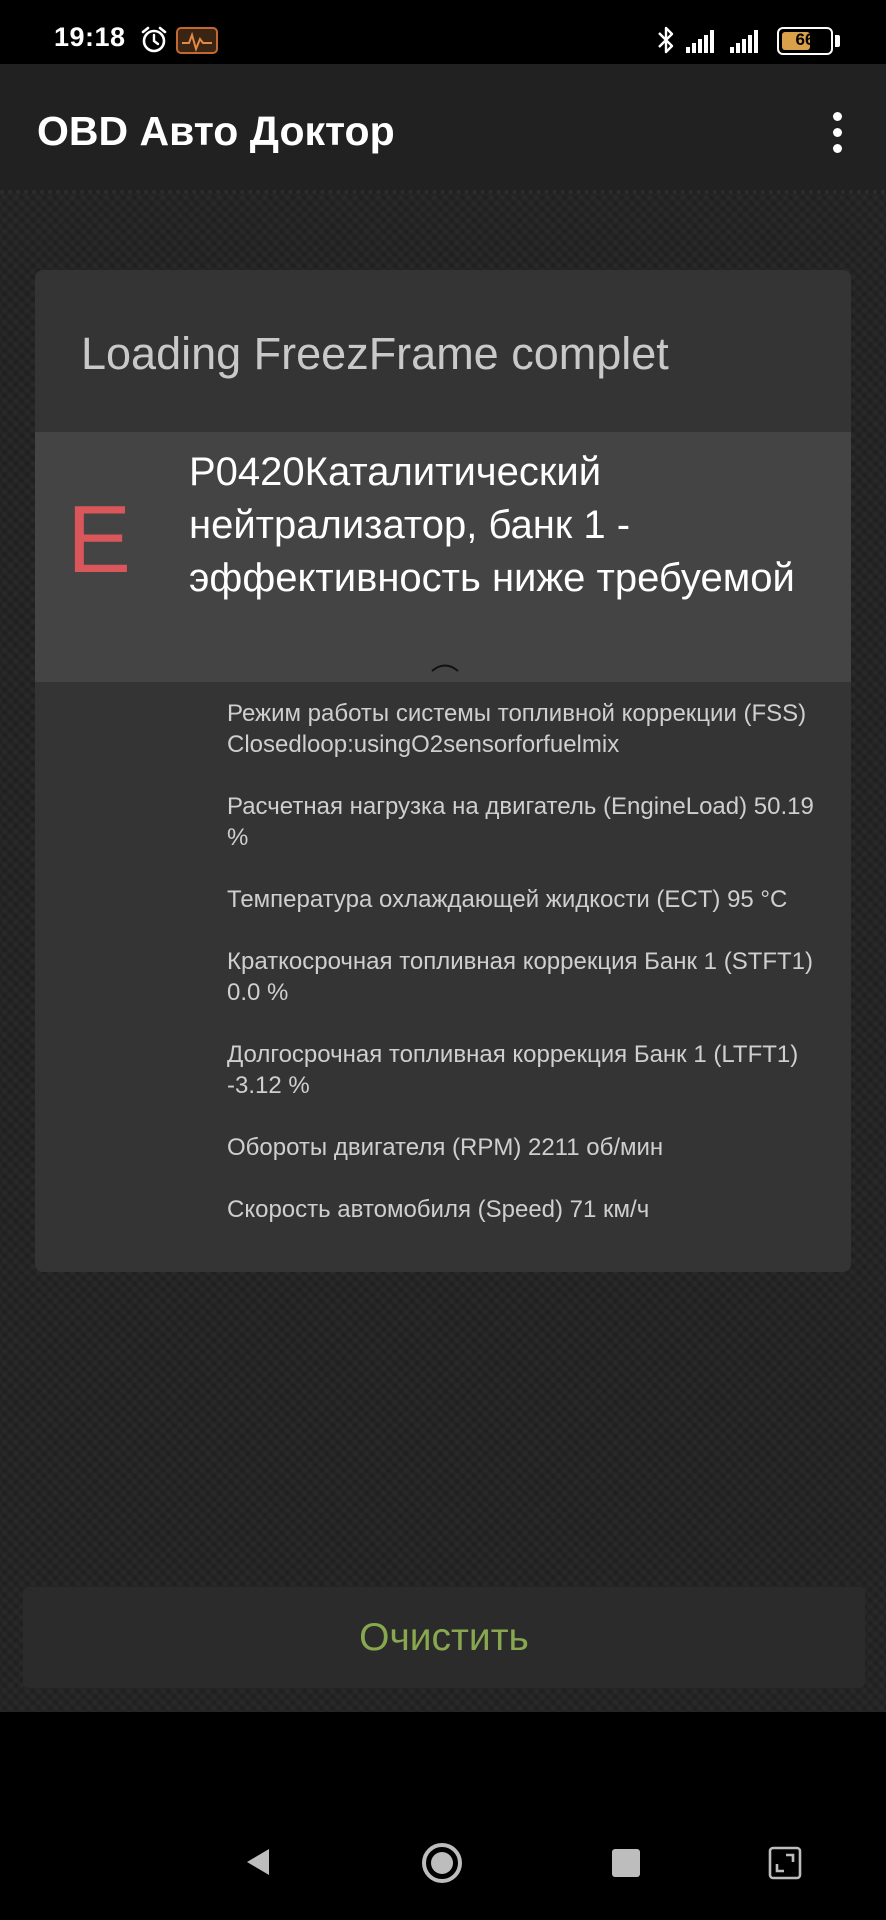 This screenshot has width=886, height=1920. What do you see at coordinates (445, 1147) in the screenshot?
I see `parameter-item: Обороты двигателя (RPM) 2211 об/мин` at bounding box center [445, 1147].